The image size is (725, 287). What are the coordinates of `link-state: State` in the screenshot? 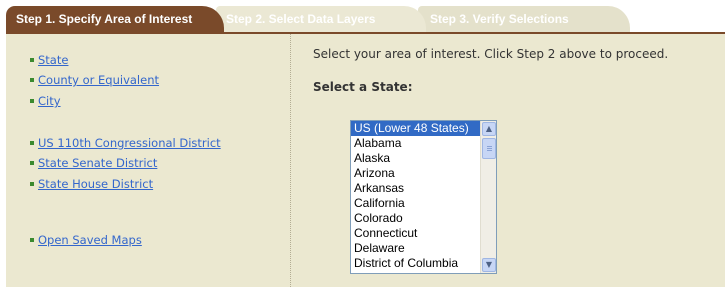 It's located at (49, 60).